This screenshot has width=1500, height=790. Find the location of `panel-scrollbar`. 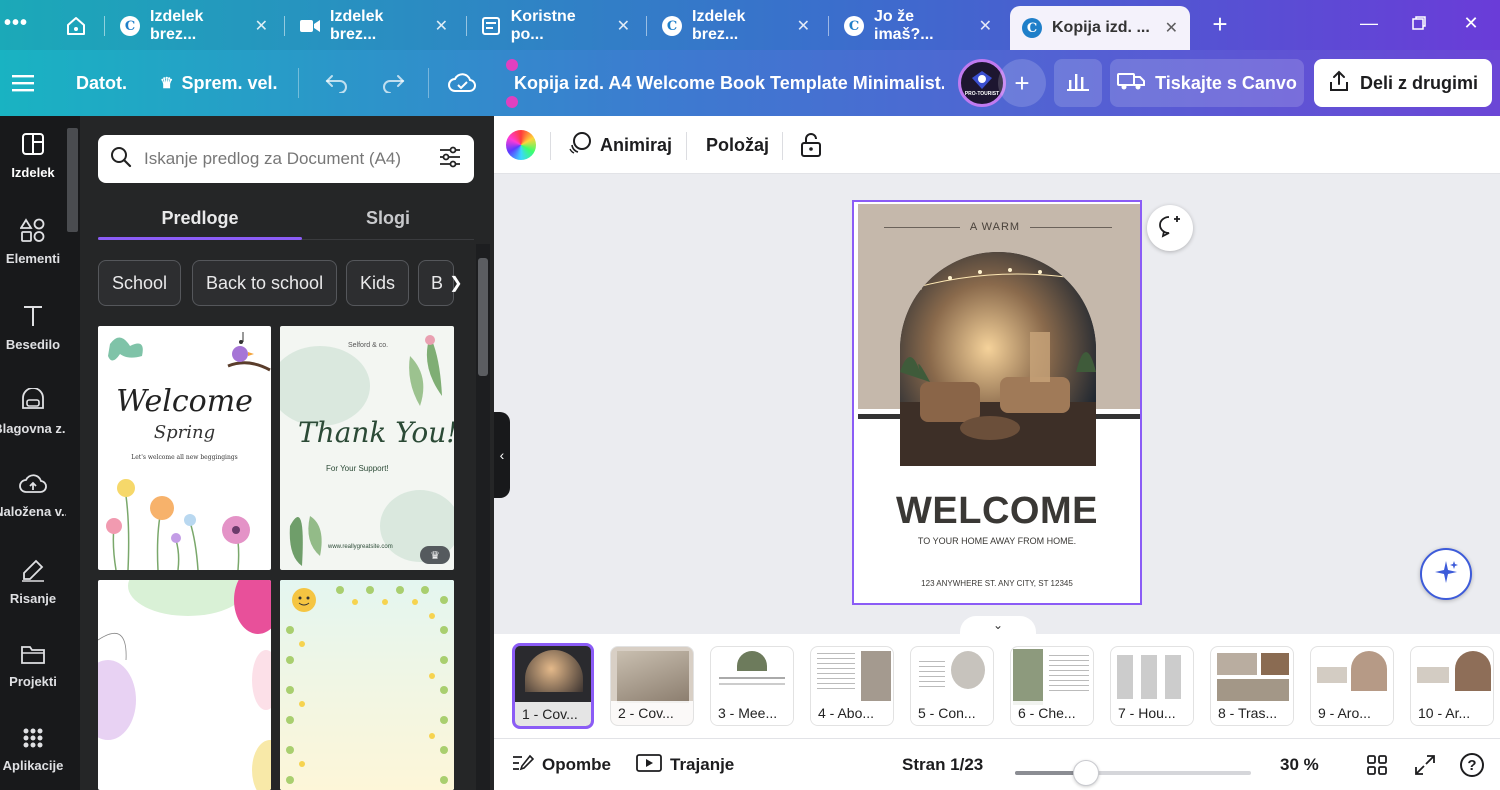

panel-scrollbar is located at coordinates (483, 517).